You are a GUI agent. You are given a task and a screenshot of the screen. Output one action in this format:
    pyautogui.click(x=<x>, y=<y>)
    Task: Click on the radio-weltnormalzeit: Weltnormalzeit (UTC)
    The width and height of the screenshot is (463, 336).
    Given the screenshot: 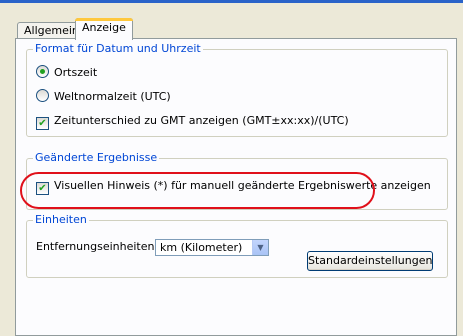 What is the action you would take?
    pyautogui.click(x=103, y=97)
    